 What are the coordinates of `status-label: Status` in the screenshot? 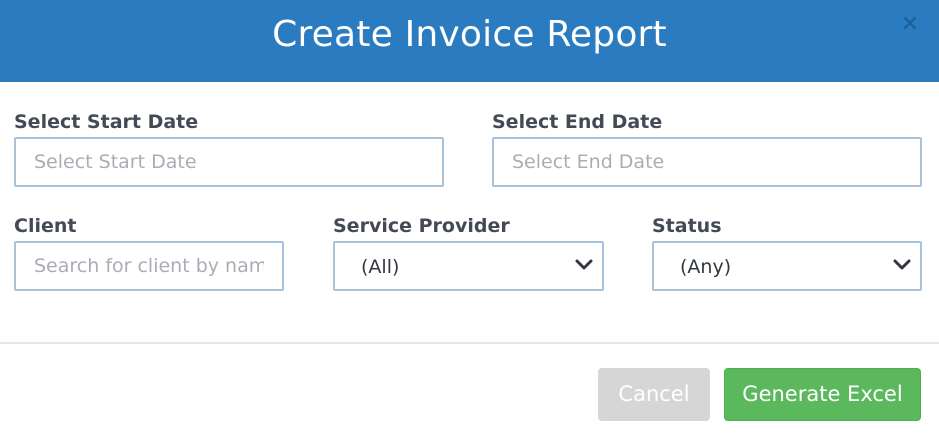 It's located at (687, 226).